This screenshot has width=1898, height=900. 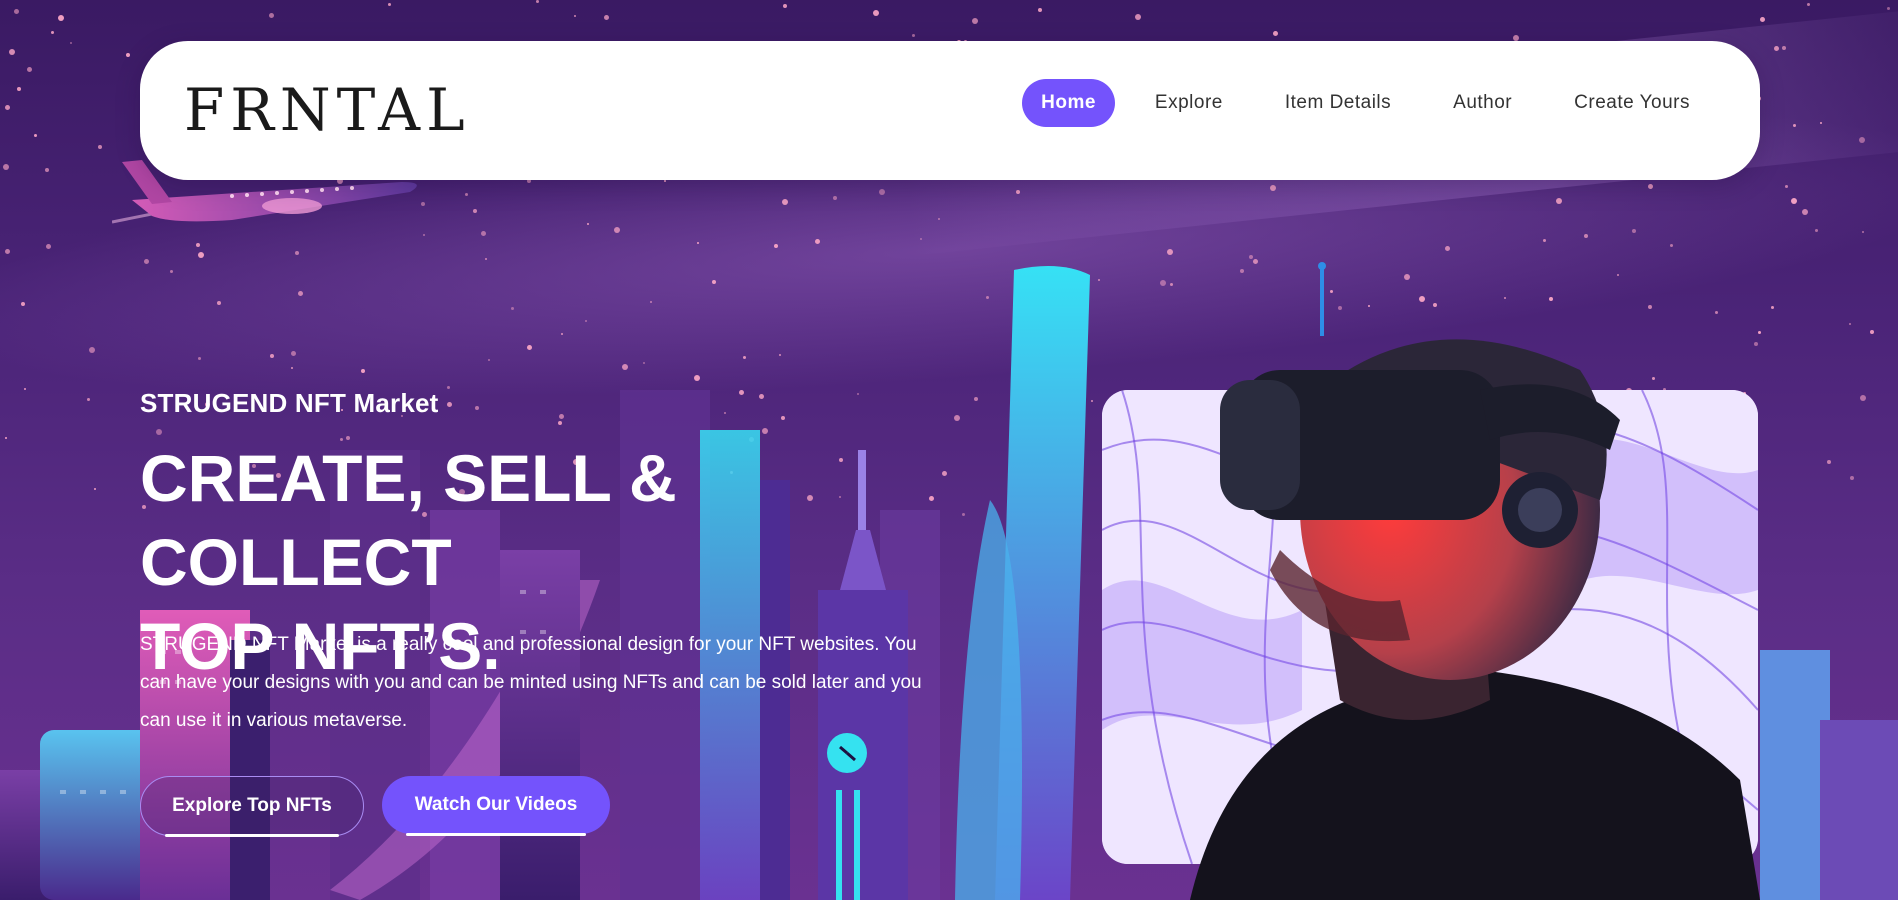 What do you see at coordinates (289, 403) in the screenshot?
I see `hero-eyebrow: STRUGEND NFT Market` at bounding box center [289, 403].